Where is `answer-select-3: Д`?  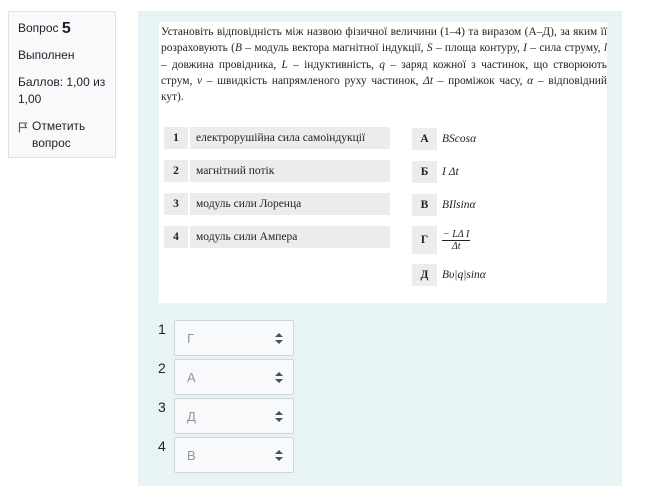 answer-select-3: Д is located at coordinates (234, 416).